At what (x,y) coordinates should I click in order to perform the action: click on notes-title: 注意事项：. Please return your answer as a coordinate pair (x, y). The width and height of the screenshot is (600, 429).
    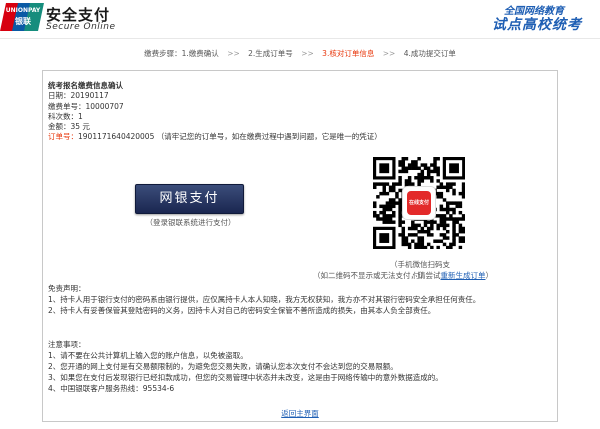
    Looking at the image, I should click on (67, 344).